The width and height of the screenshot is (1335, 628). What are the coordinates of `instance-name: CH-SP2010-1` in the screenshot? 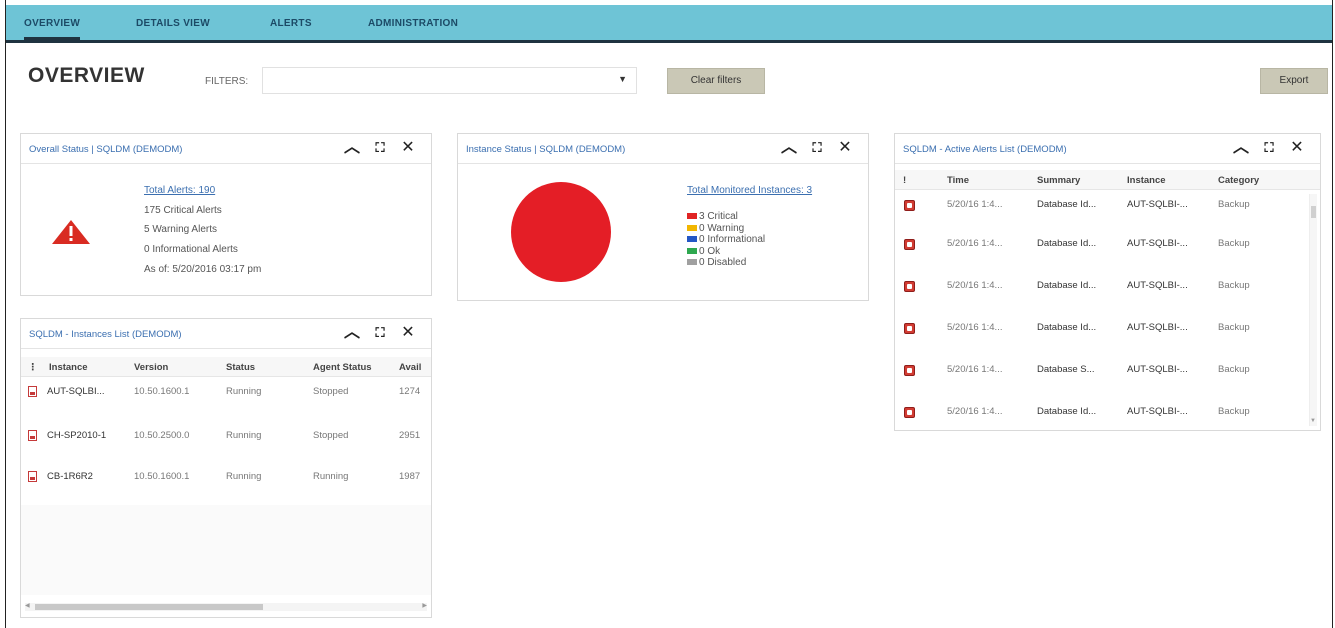 It's located at (77, 435).